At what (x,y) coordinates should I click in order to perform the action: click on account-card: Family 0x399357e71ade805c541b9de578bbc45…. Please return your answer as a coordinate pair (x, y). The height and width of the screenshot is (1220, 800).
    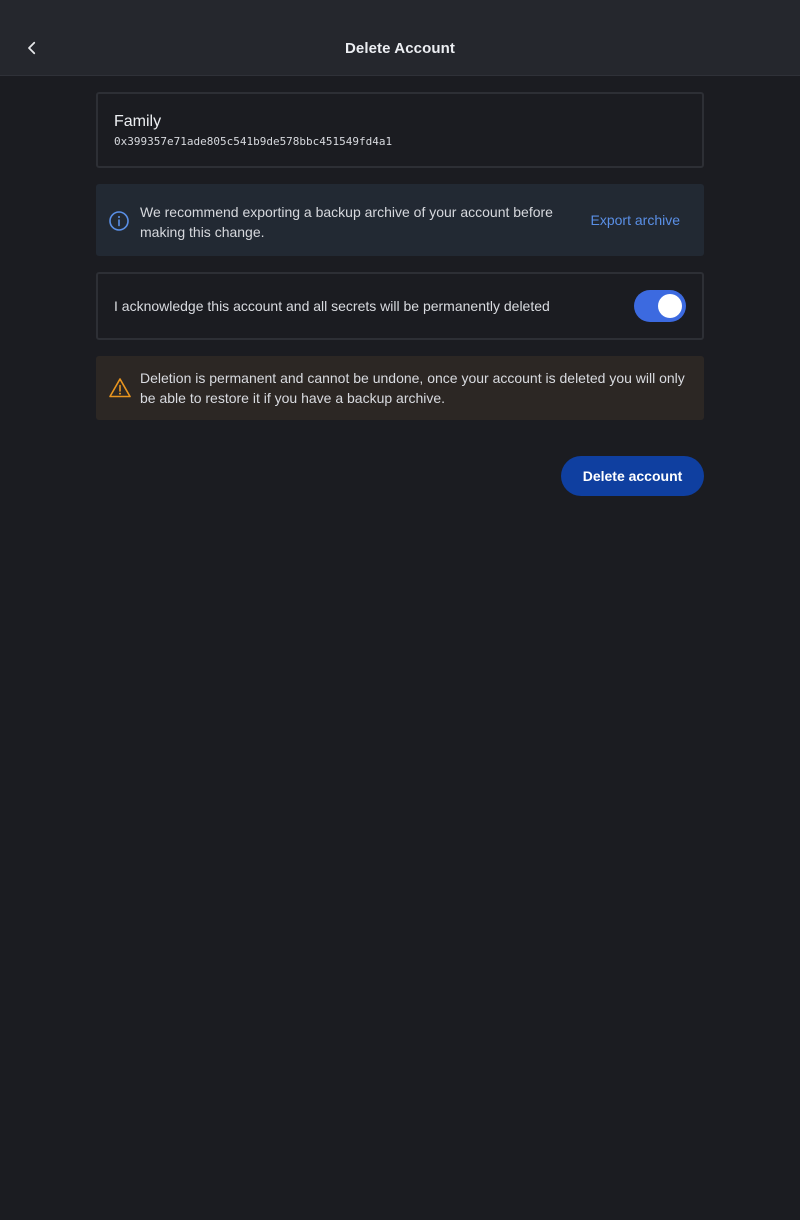
    Looking at the image, I should click on (400, 130).